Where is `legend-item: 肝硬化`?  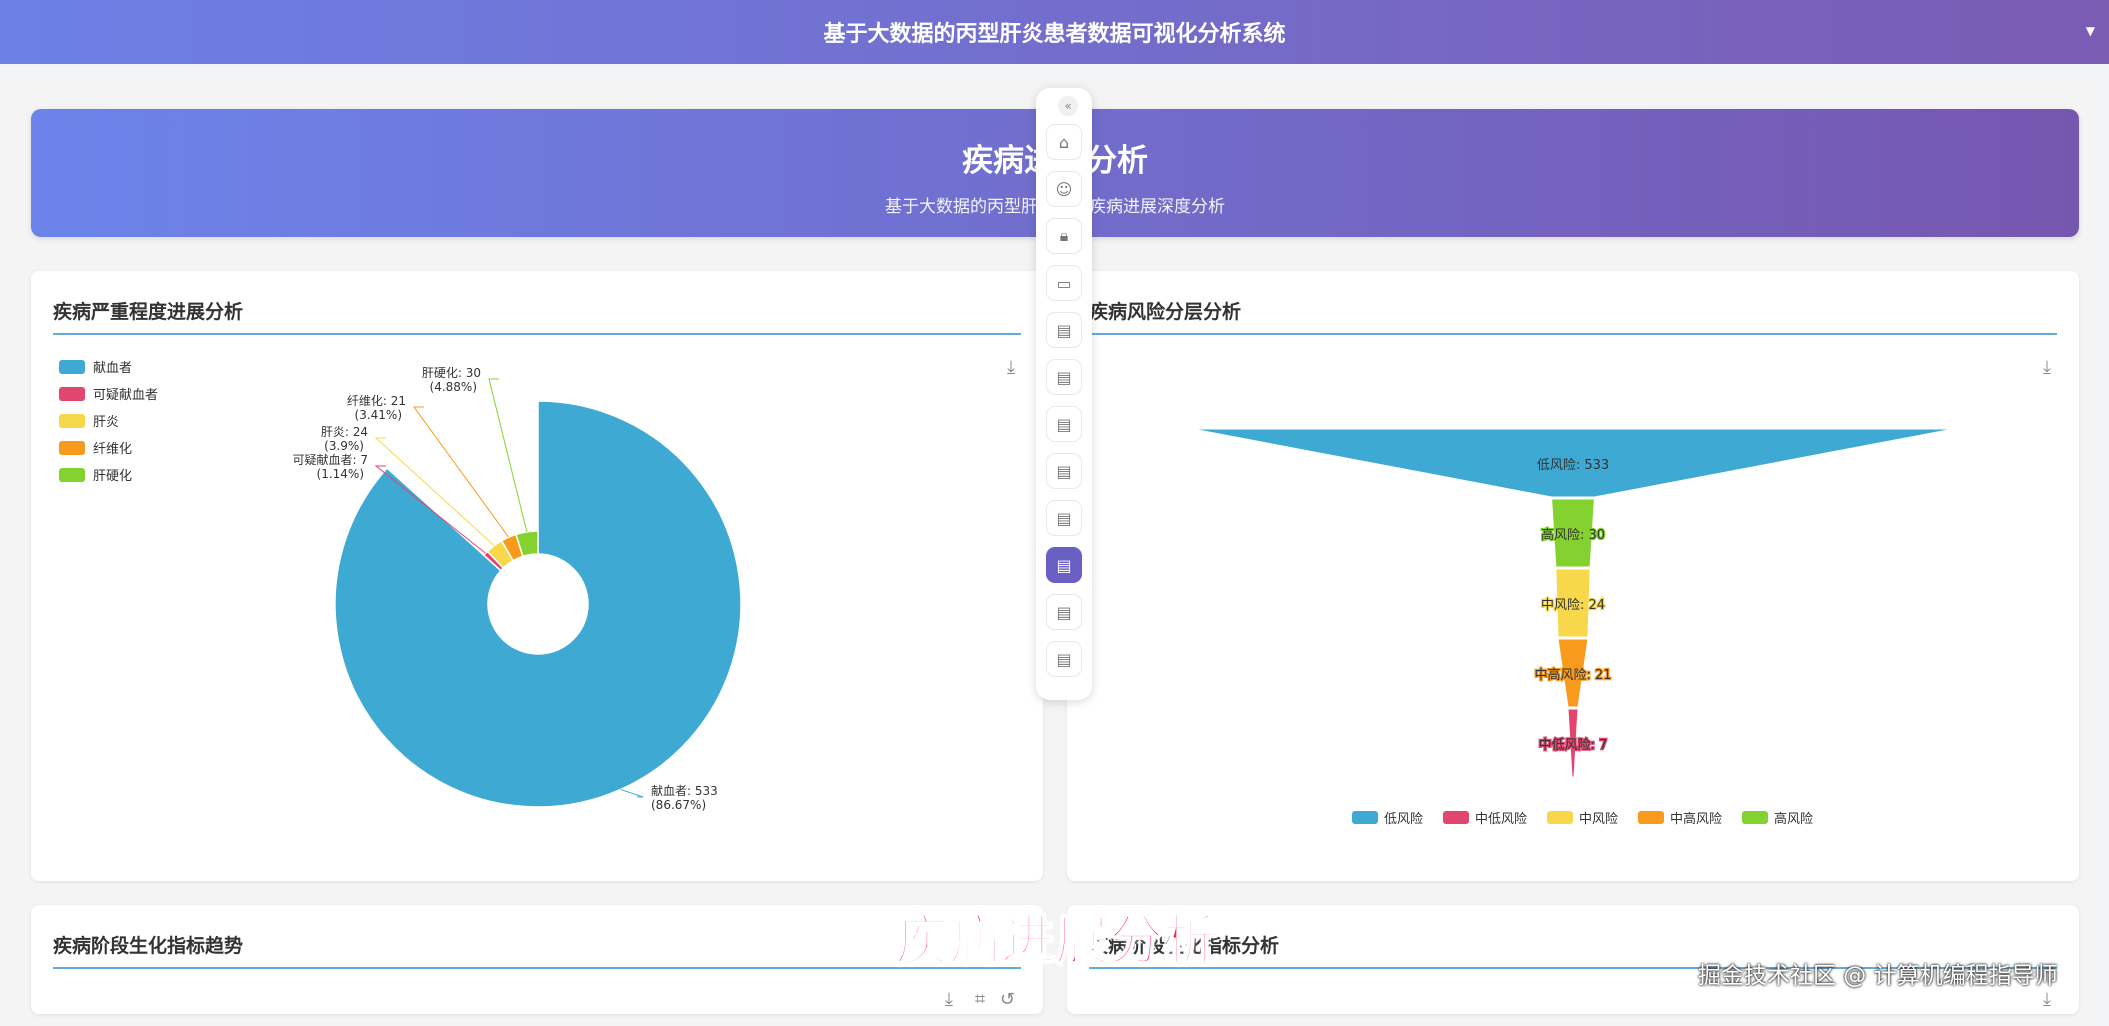 legend-item: 肝硬化 is located at coordinates (95, 476).